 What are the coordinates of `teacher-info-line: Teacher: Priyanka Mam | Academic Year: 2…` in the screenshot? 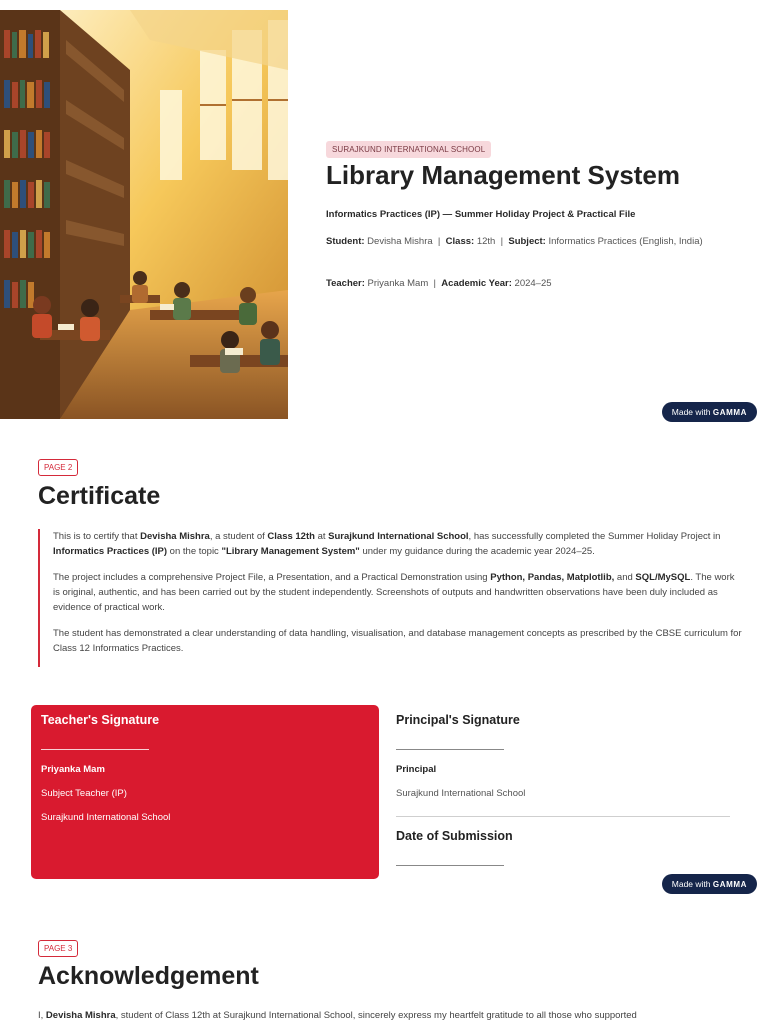 It's located at (526, 284).